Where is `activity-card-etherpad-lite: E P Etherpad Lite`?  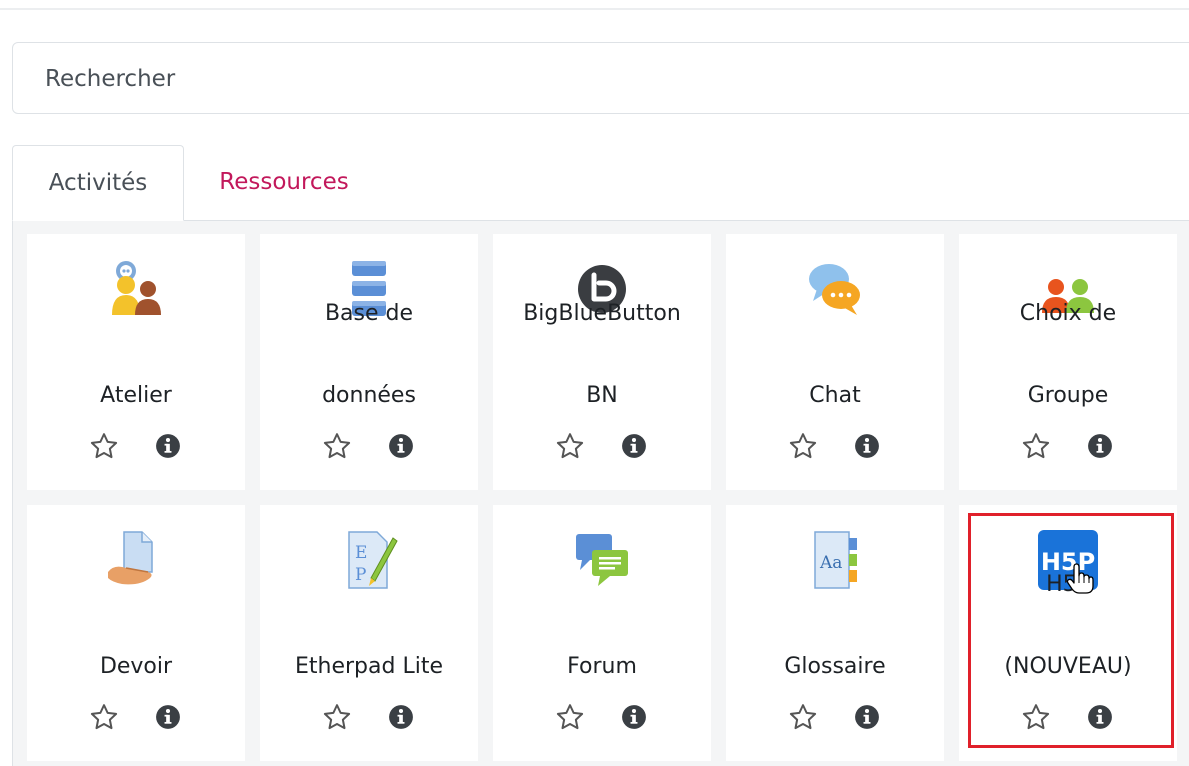 activity-card-etherpad-lite: E P Etherpad Lite is located at coordinates (369, 633).